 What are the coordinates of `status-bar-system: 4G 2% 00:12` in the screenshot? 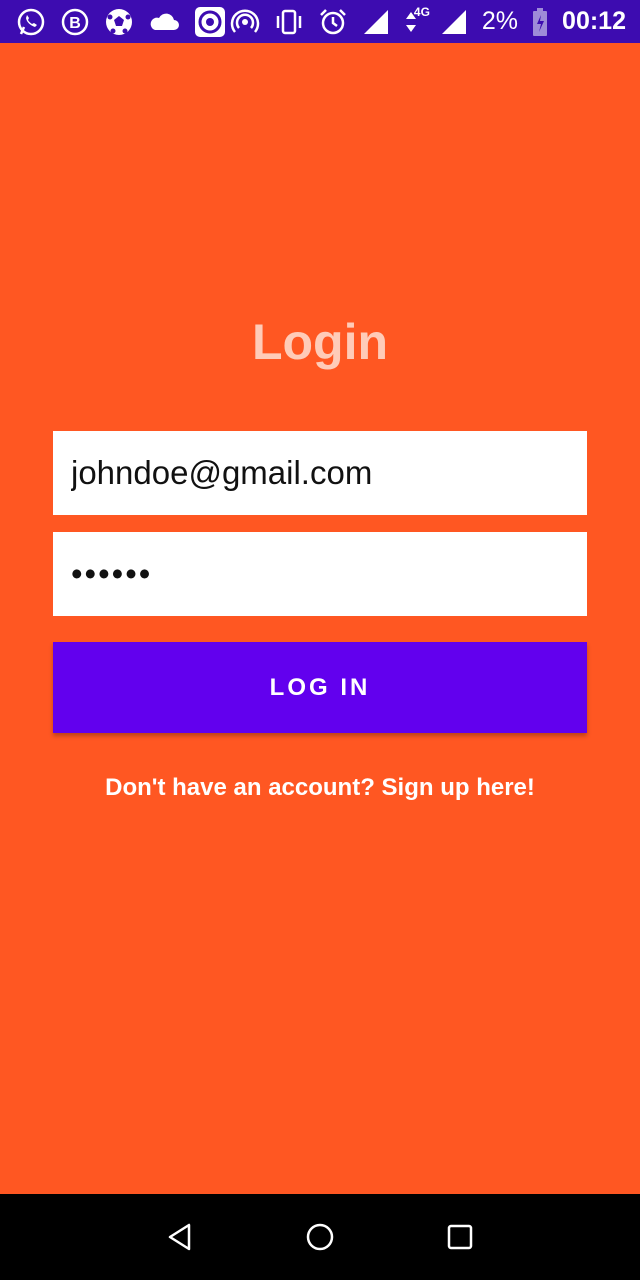 It's located at (428, 21).